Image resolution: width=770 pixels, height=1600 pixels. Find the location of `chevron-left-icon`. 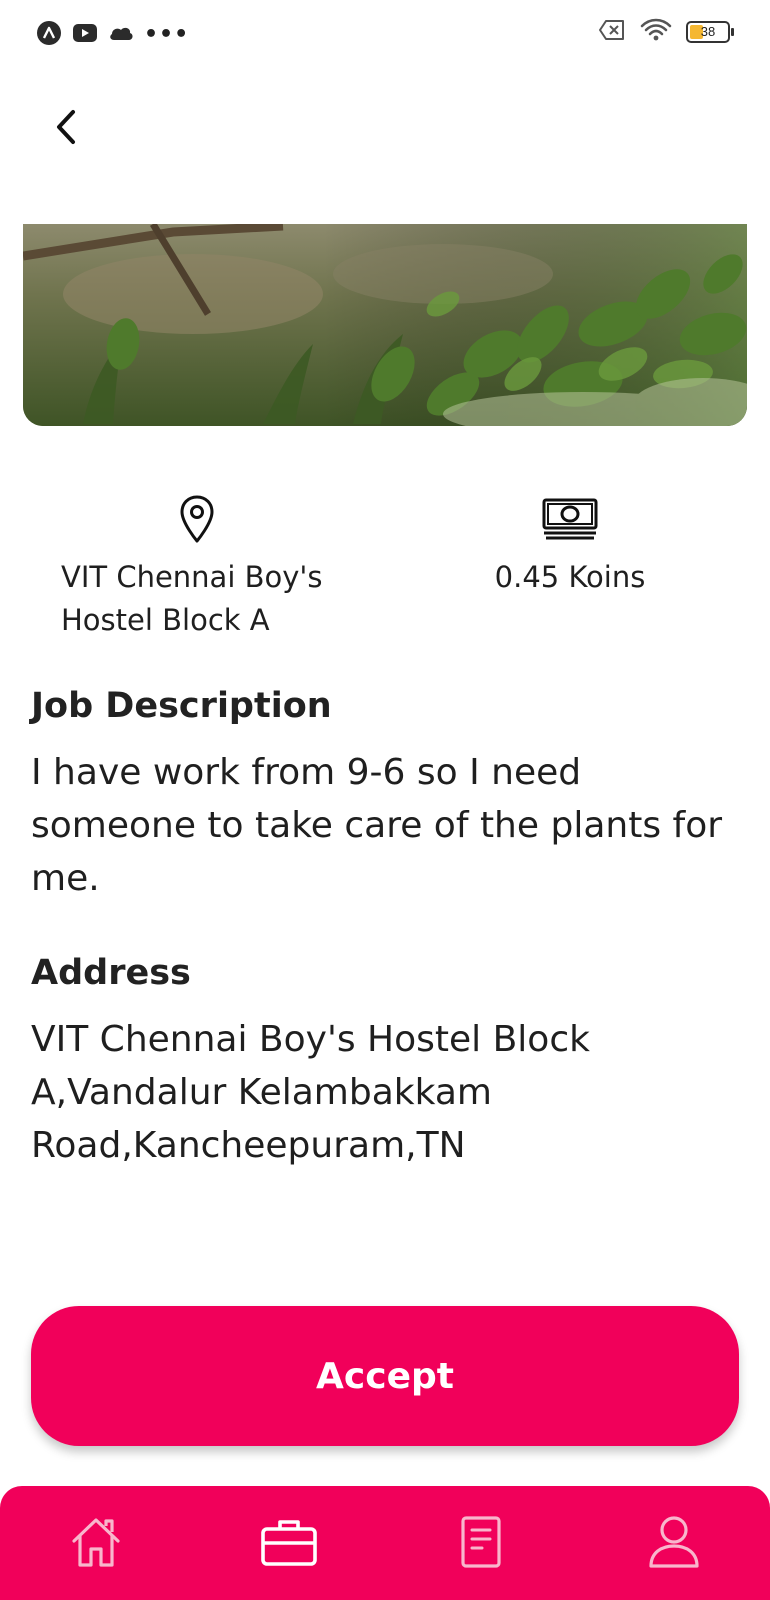

chevron-left-icon is located at coordinates (66, 129).